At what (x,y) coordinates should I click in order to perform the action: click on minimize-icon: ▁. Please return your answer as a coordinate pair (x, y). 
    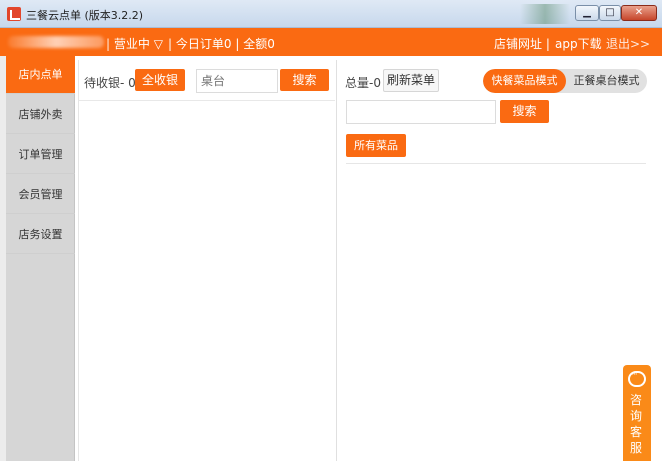
    Looking at the image, I should click on (587, 12).